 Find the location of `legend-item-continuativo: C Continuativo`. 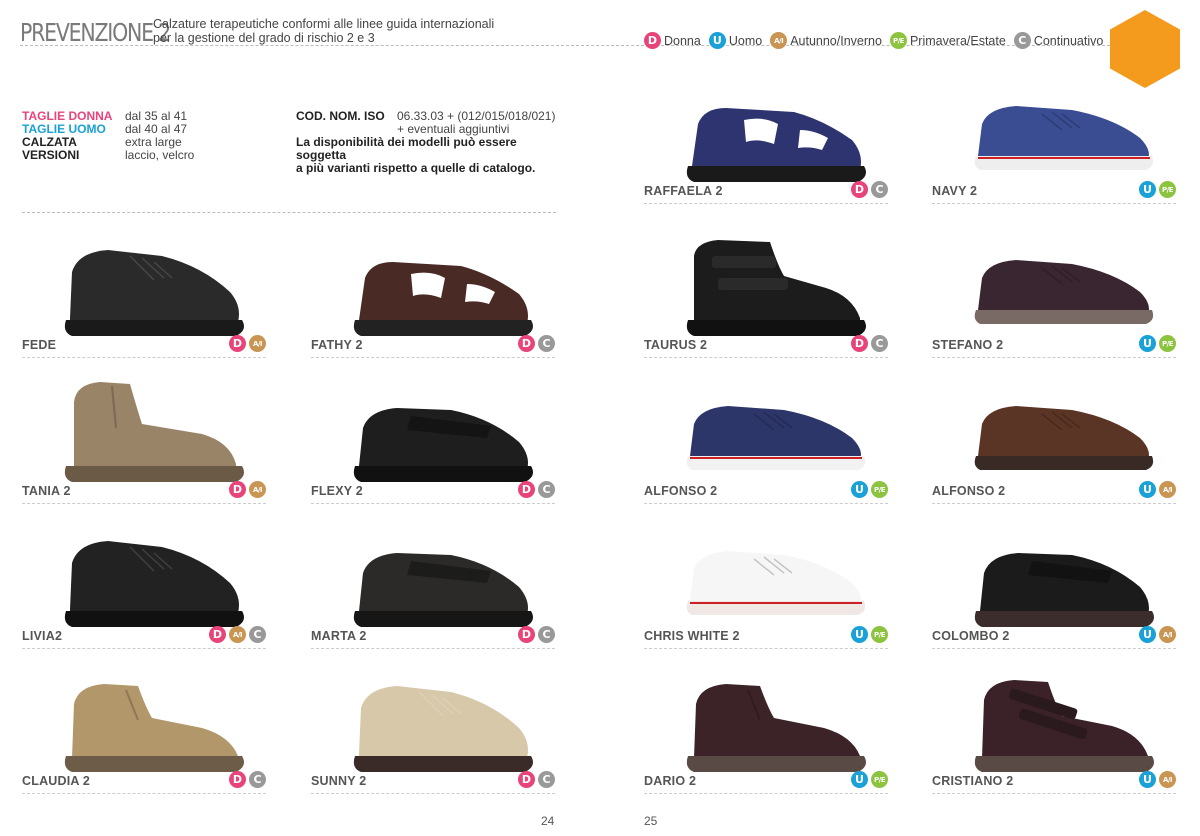

legend-item-continuativo: C Continuativo is located at coordinates (1058, 40).